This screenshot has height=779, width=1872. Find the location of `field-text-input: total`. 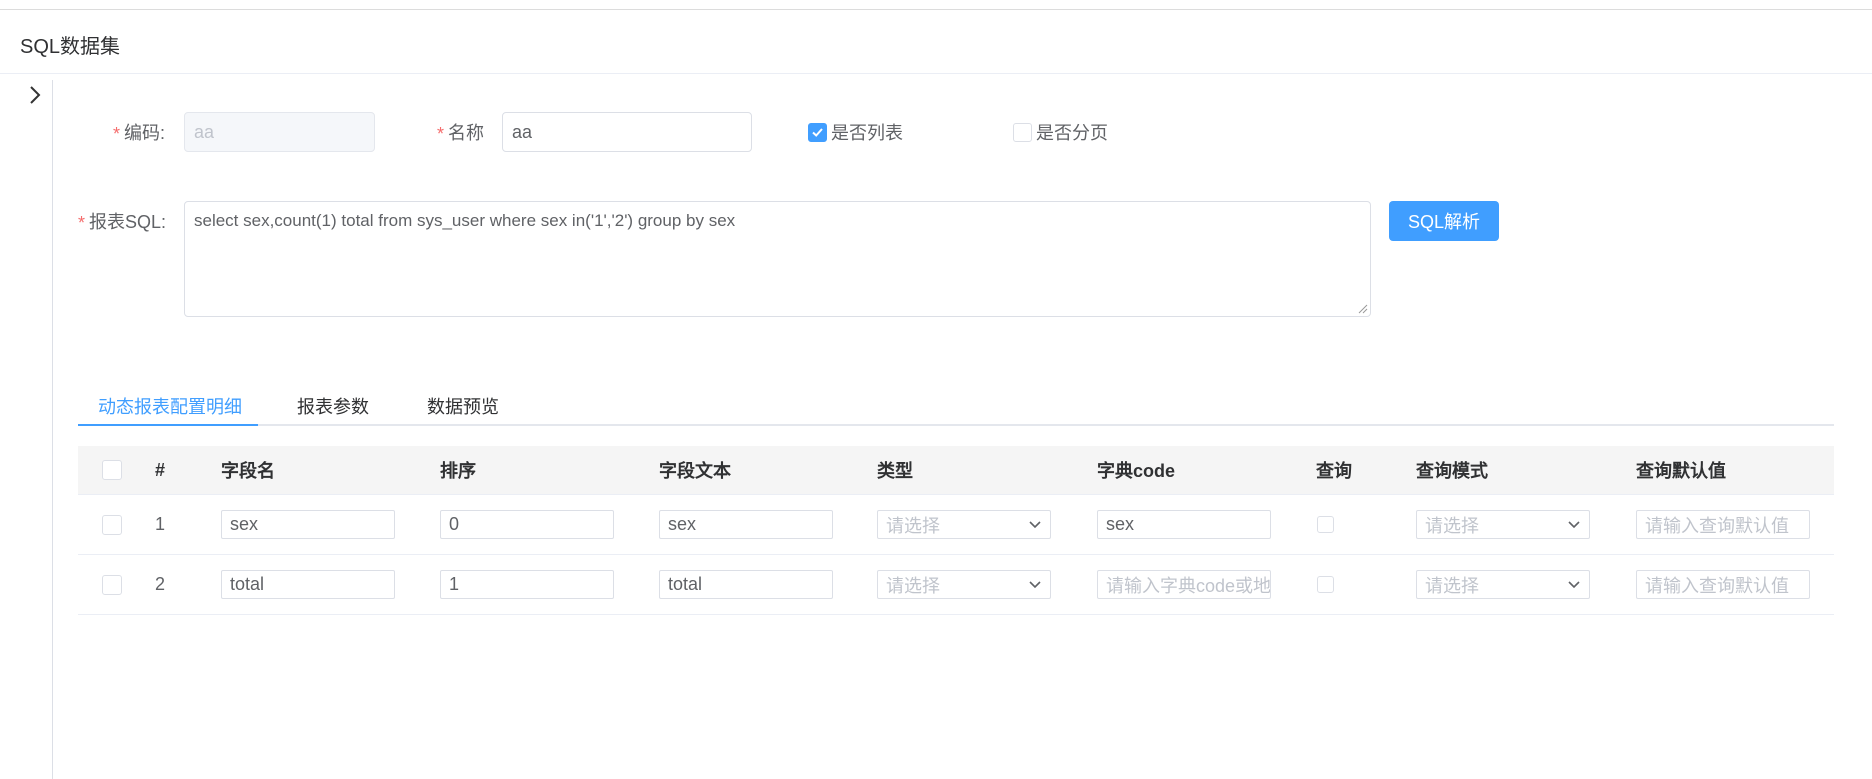

field-text-input: total is located at coordinates (746, 584).